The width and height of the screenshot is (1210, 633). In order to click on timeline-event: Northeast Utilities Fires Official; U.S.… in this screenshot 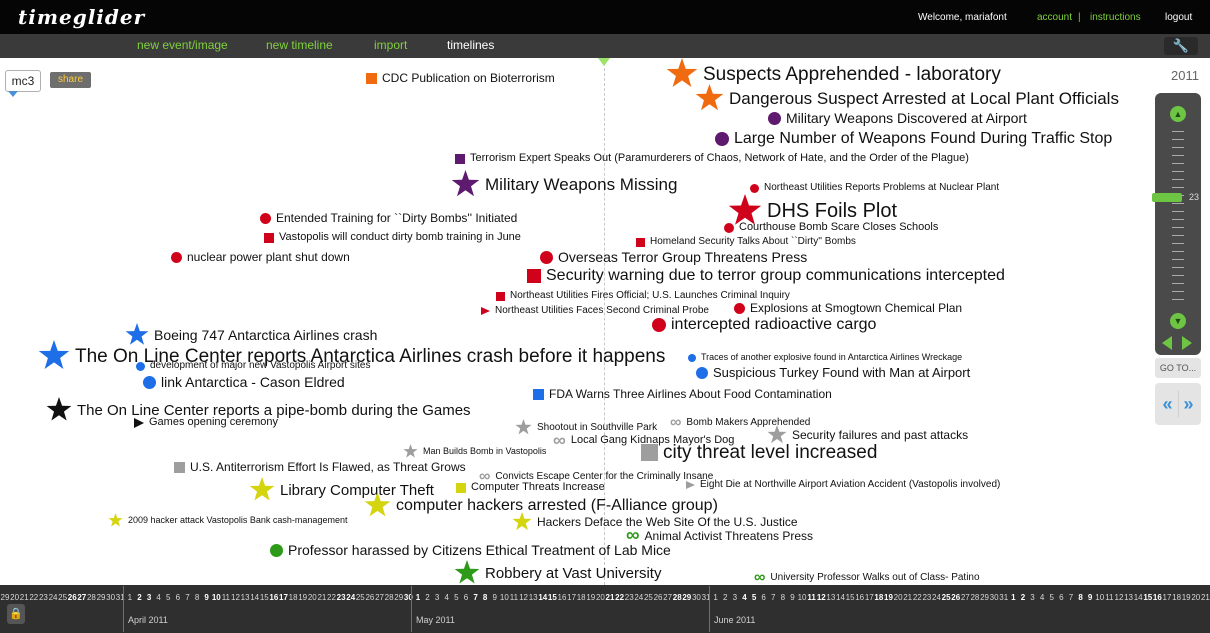, I will do `click(643, 296)`.